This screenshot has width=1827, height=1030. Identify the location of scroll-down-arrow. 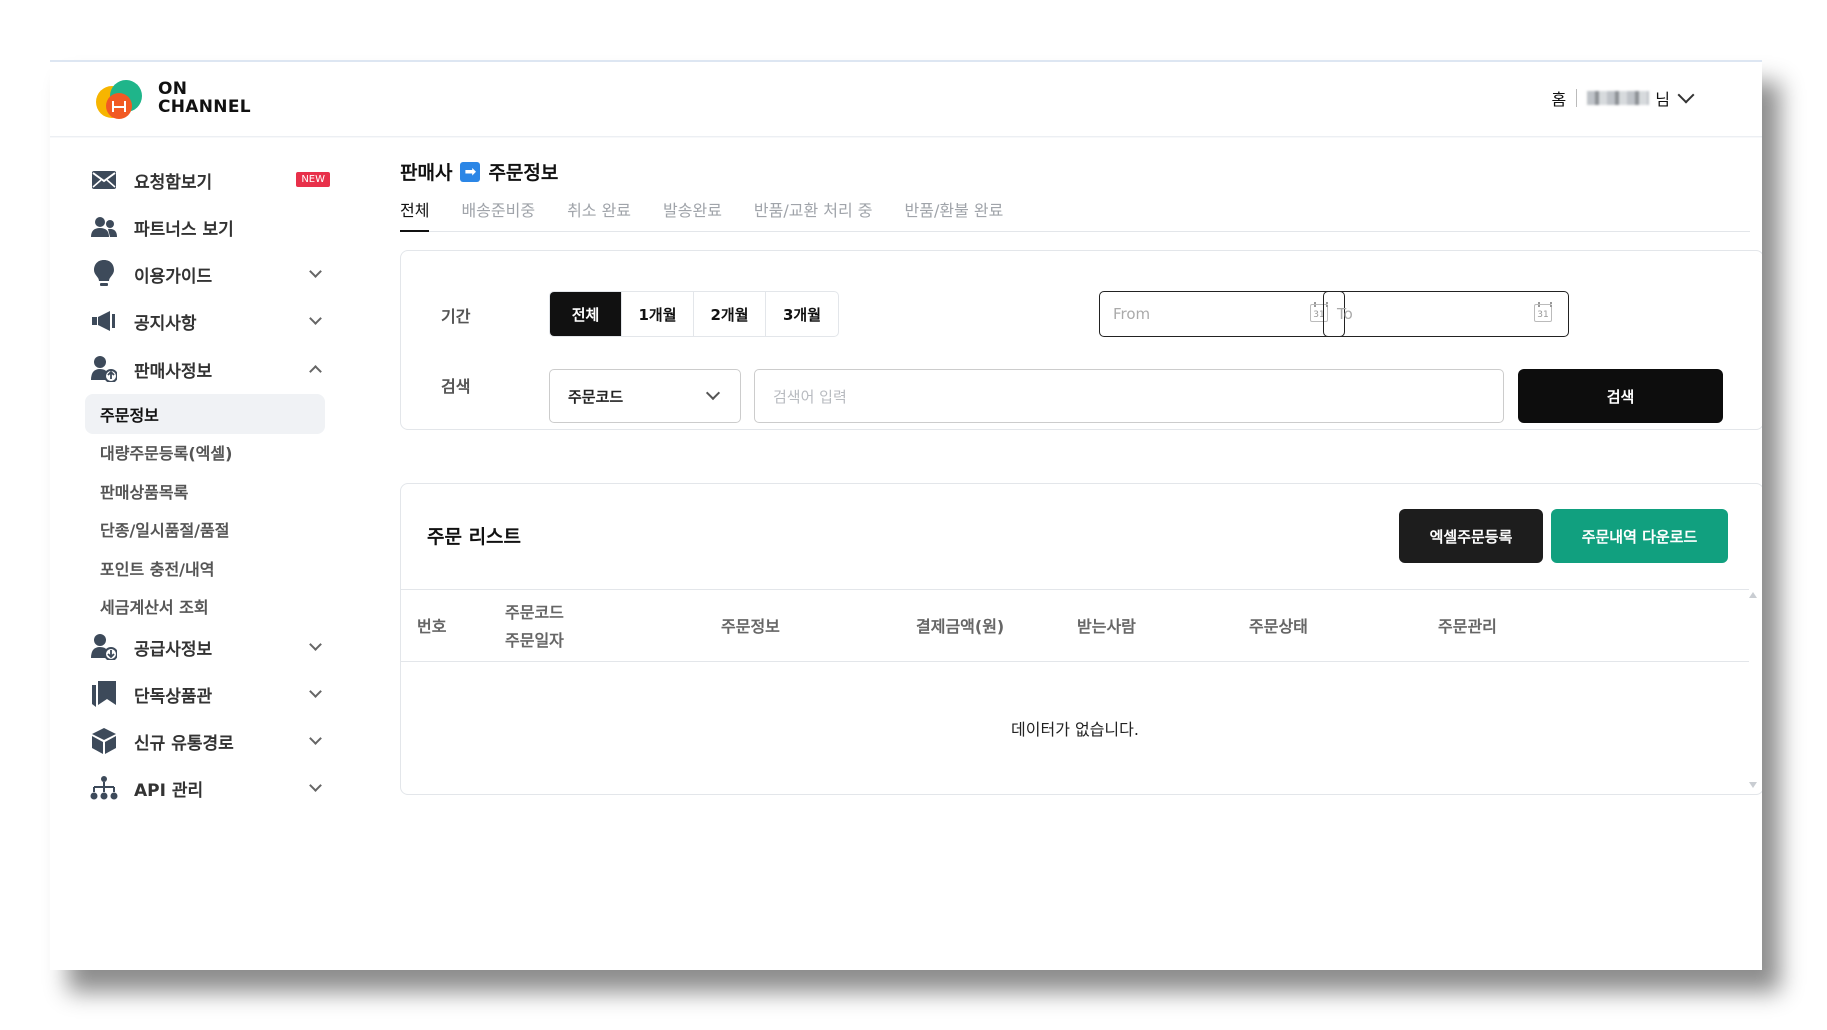
(1753, 785).